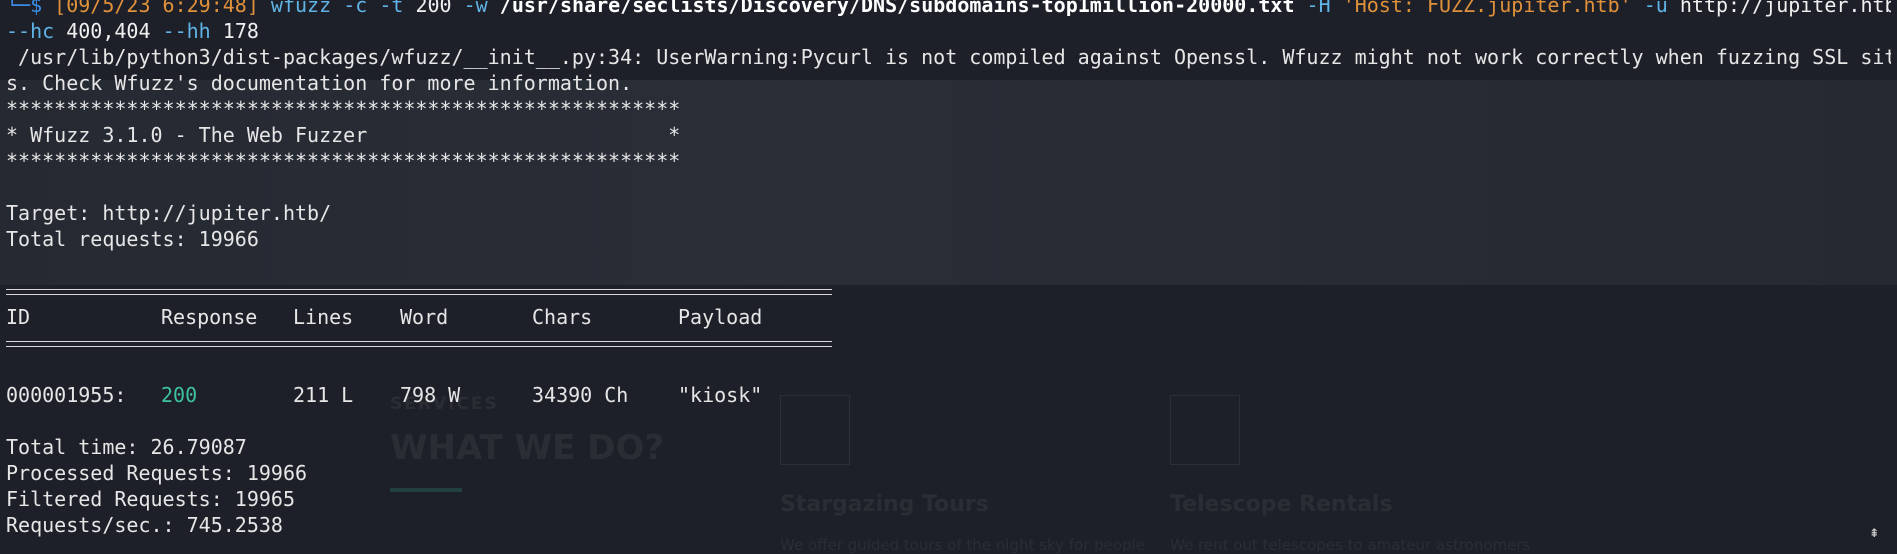 The width and height of the screenshot is (1897, 554). What do you see at coordinates (169, 213) in the screenshot?
I see `target-line: Target: http://jupiter.htb/` at bounding box center [169, 213].